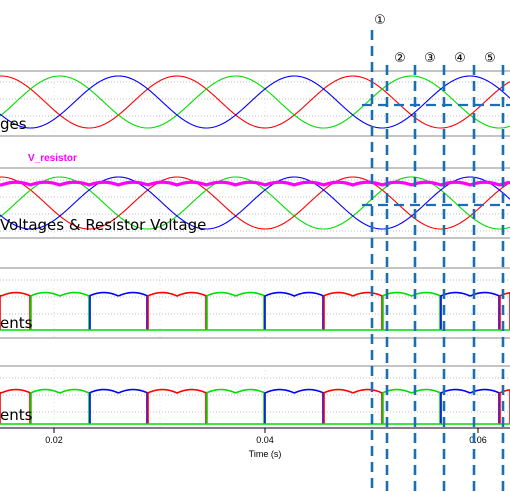 The height and width of the screenshot is (492, 510). I want to click on x-axis-label: Time (s), so click(265, 454).